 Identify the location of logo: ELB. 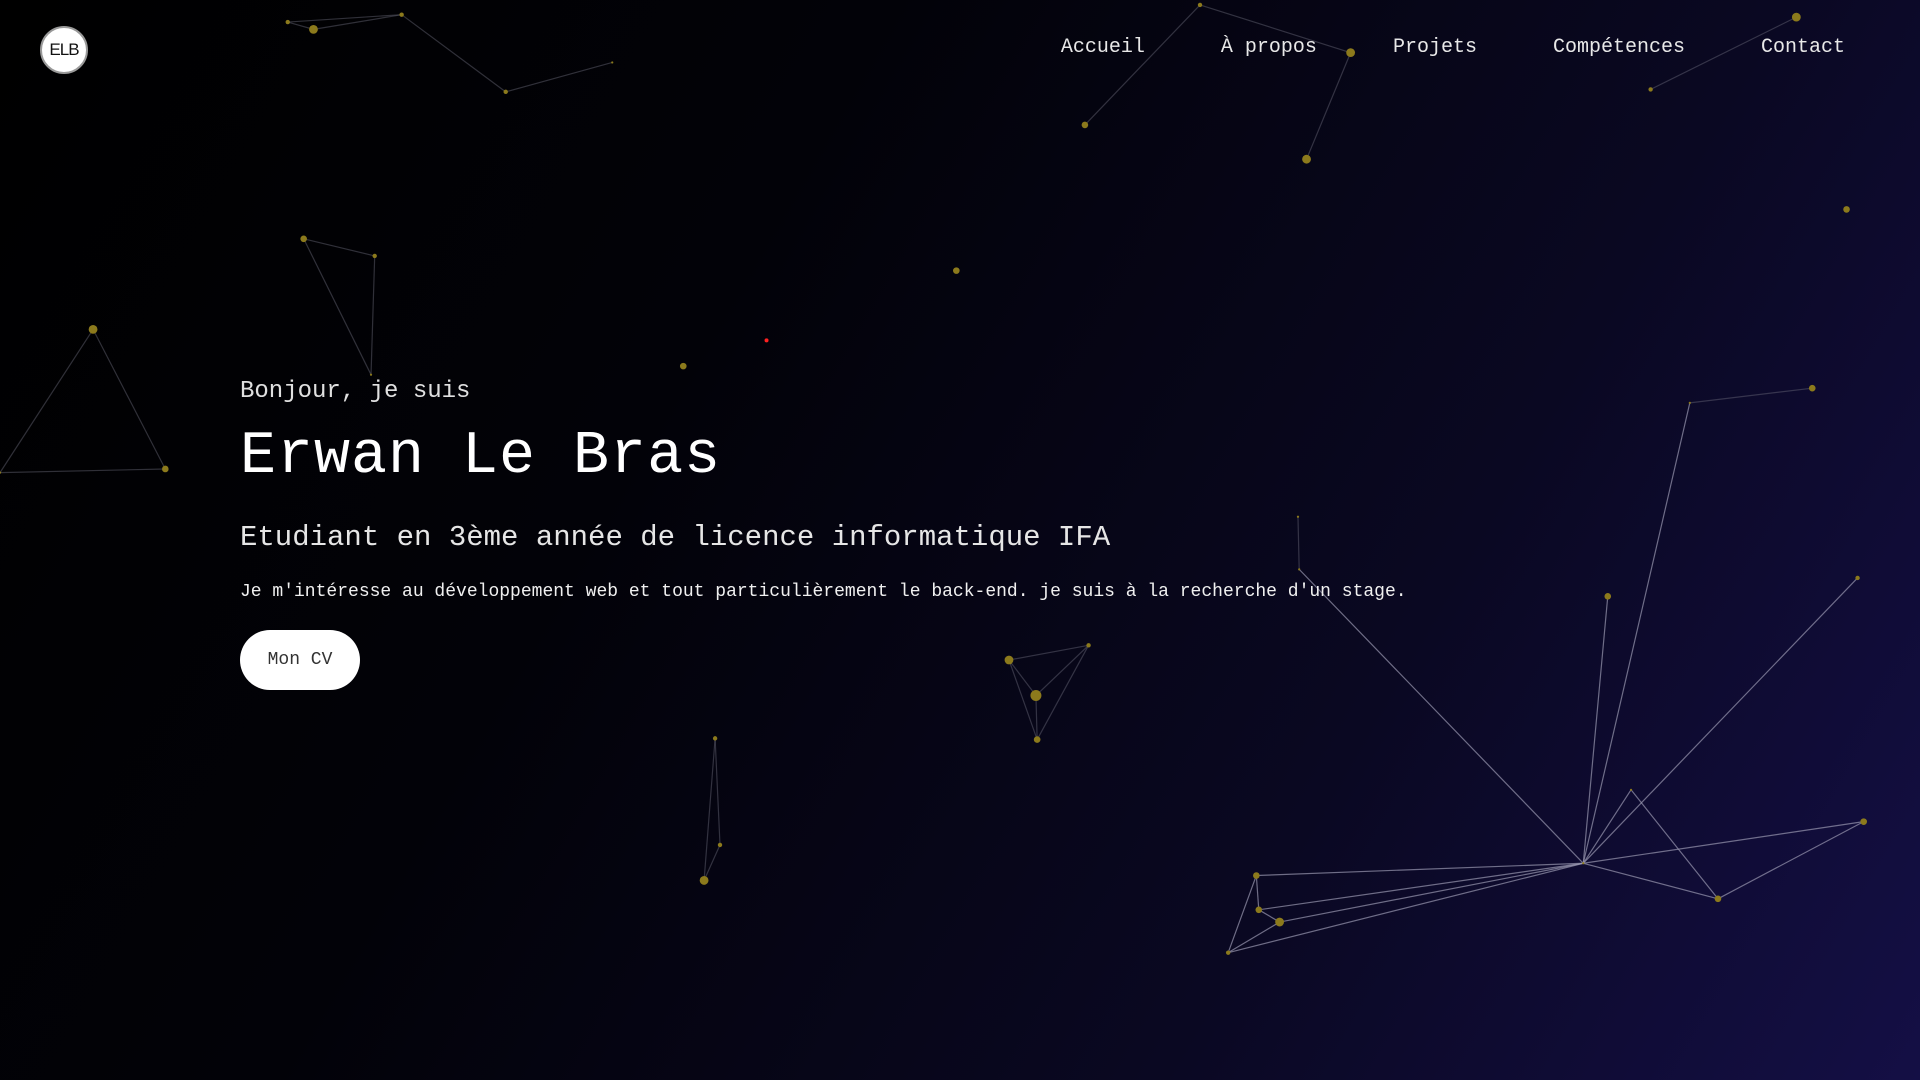
(64, 50).